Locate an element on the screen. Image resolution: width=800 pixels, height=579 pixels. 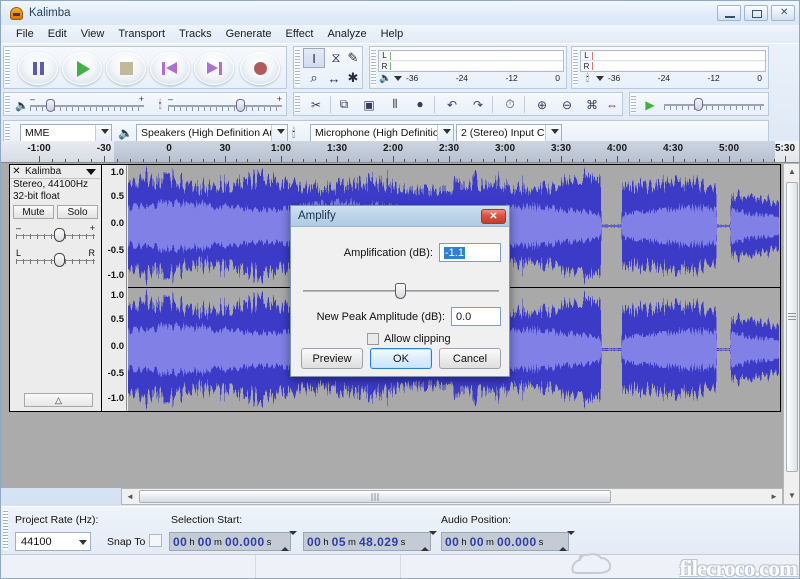
vertical-scroll-thumb is located at coordinates (792, 327).